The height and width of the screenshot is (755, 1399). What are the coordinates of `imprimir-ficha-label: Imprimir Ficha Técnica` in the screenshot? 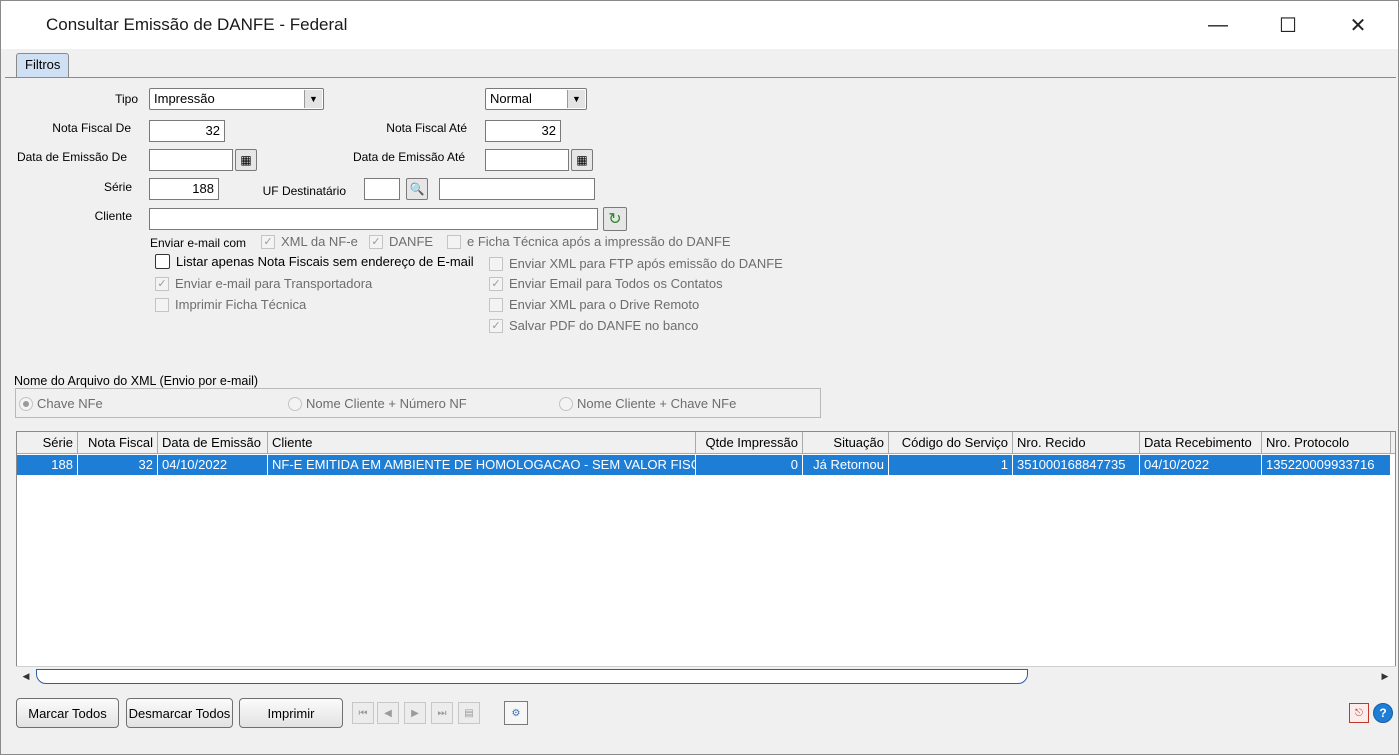 It's located at (241, 304).